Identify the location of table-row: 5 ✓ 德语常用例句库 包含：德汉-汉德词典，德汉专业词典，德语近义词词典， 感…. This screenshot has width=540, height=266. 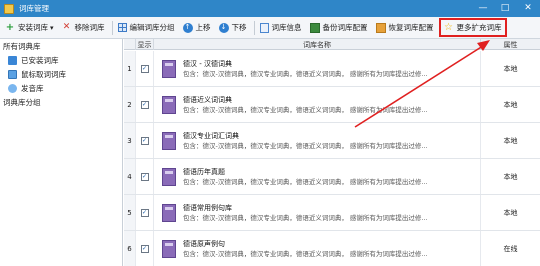
(332, 213).